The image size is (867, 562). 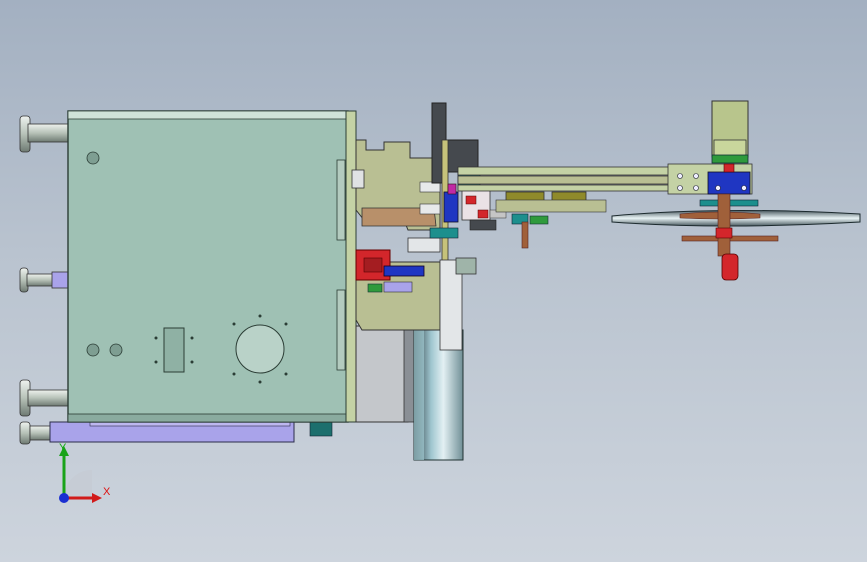 What do you see at coordinates (382, 374) in the screenshot?
I see `lower-block` at bounding box center [382, 374].